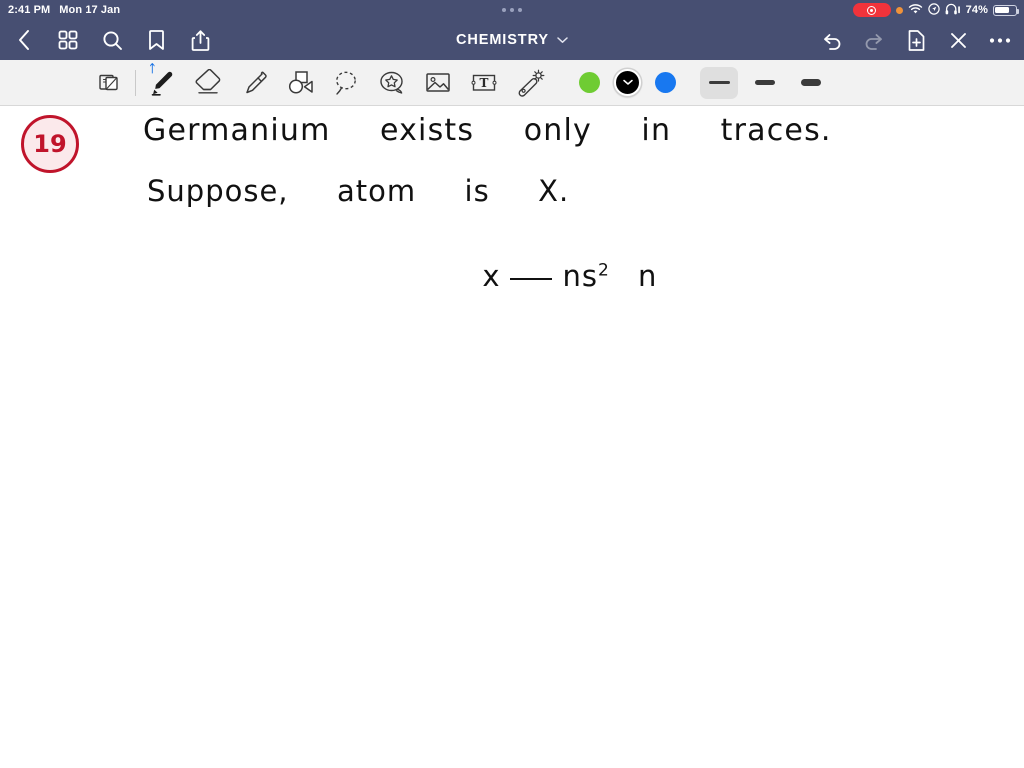  I want to click on location-icon, so click(933, 10).